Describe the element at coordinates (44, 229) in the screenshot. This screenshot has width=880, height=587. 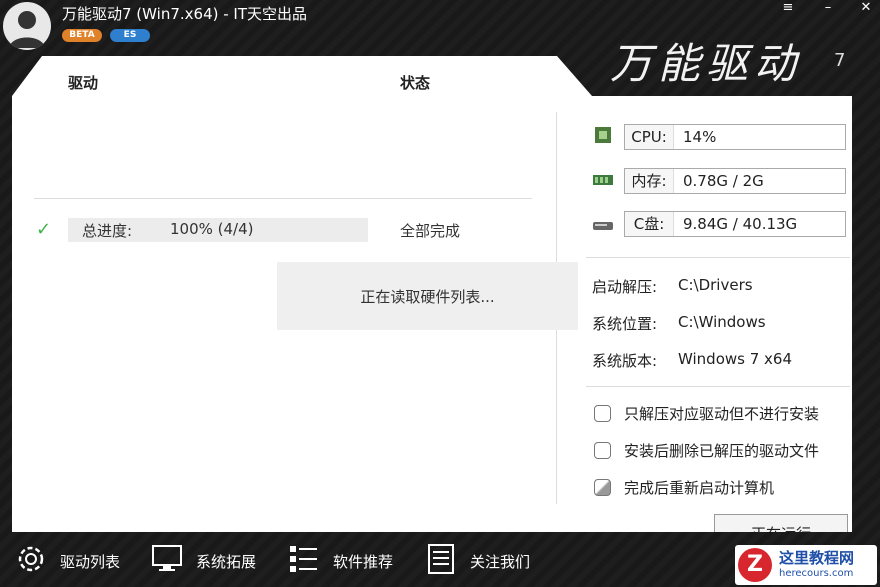
I see `complete-check-icon: ✓` at that location.